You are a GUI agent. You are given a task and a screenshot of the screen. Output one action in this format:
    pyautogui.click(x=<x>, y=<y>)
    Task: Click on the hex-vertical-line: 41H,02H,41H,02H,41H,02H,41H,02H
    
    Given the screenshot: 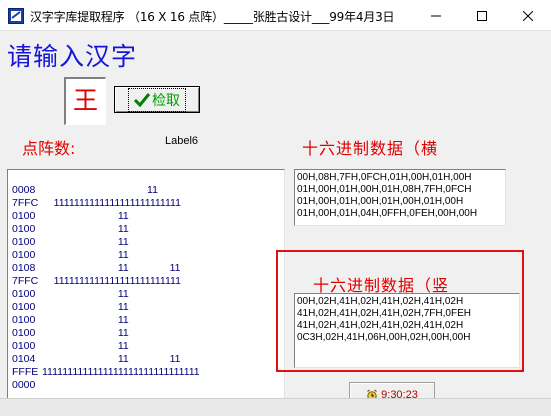 What is the action you would take?
    pyautogui.click(x=380, y=325)
    